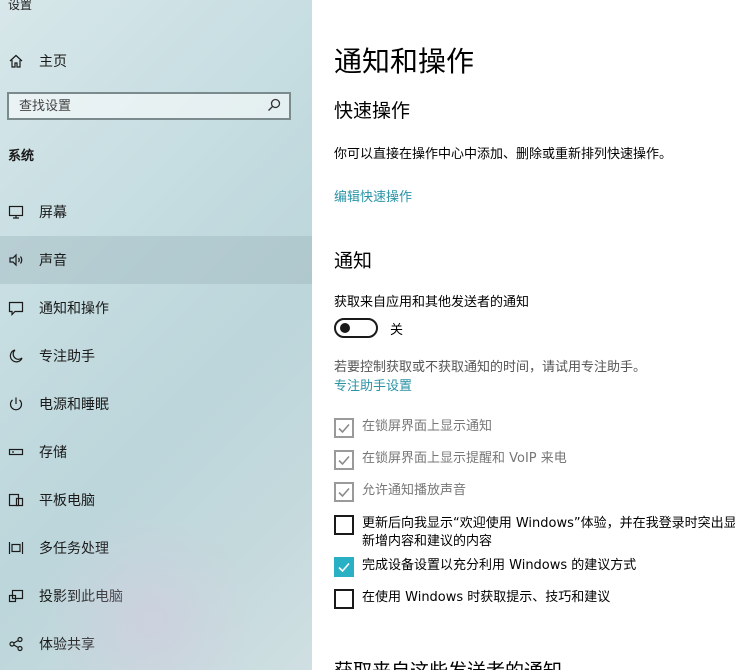  I want to click on sidebar-item-project: 投影到此电脑, so click(156, 596).